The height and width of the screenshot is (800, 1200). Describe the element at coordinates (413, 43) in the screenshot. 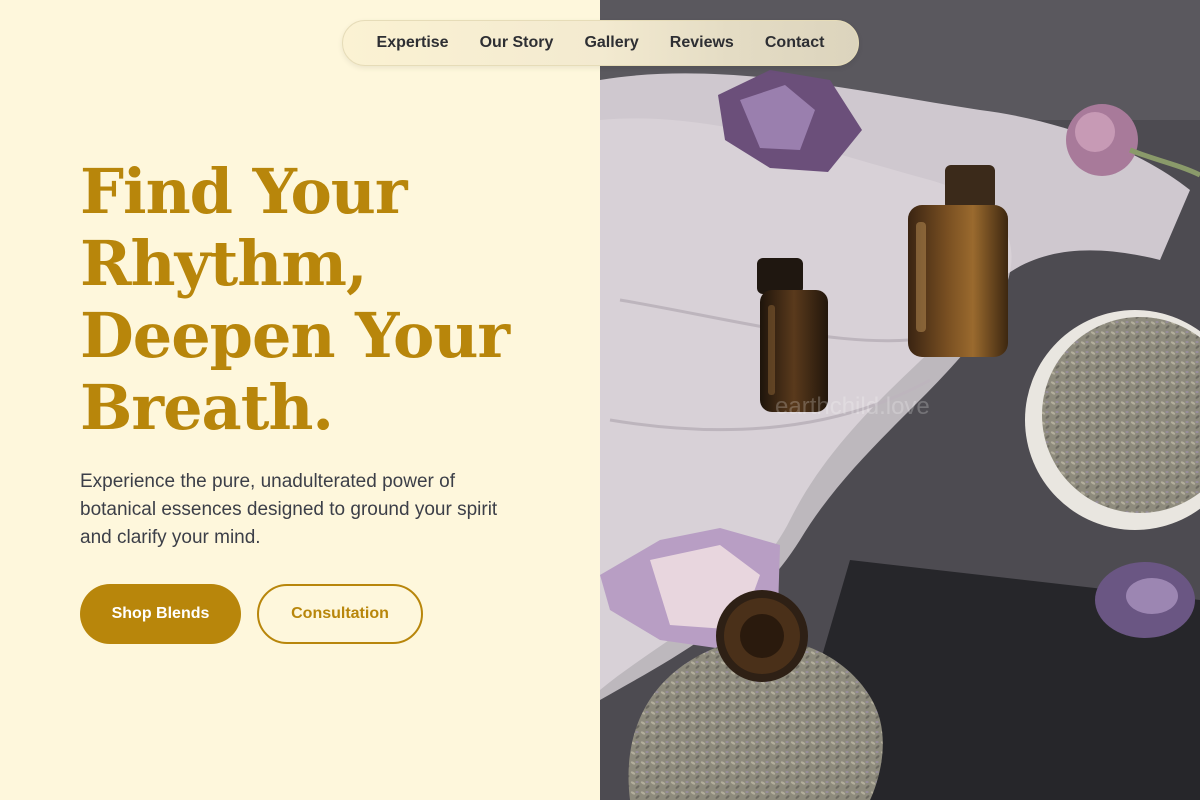

I see `nav-link-expertise: Expertise` at that location.